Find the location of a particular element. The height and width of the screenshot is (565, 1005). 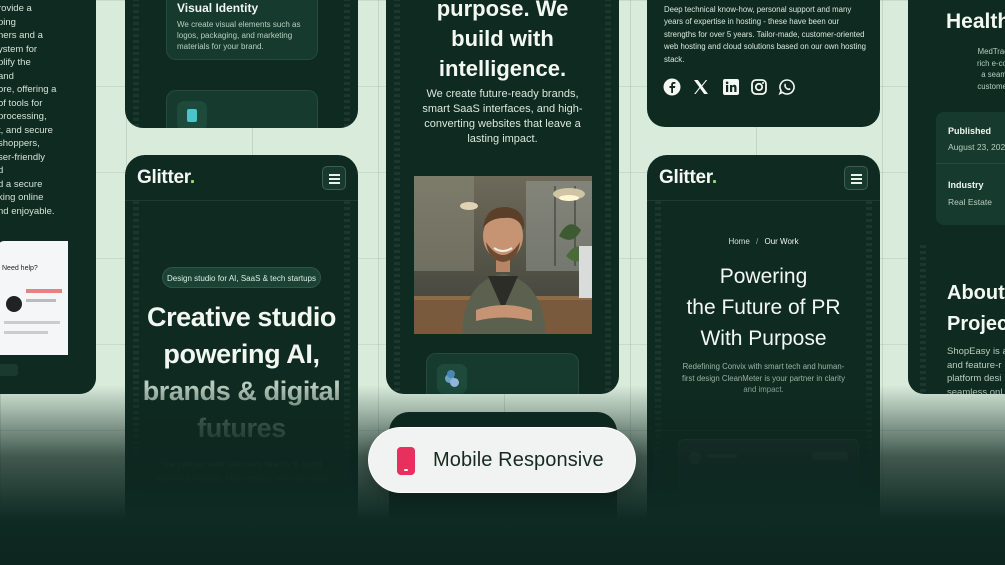

industry-value: Real Estate is located at coordinates (970, 202).